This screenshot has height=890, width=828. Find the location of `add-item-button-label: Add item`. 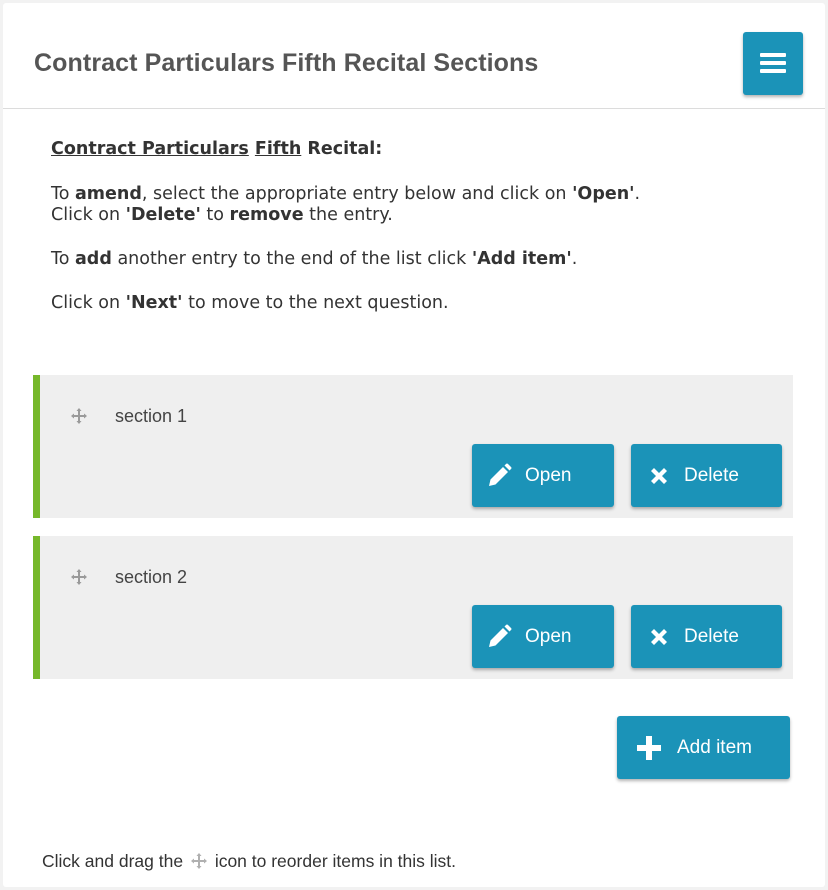

add-item-button-label: Add item is located at coordinates (714, 747).